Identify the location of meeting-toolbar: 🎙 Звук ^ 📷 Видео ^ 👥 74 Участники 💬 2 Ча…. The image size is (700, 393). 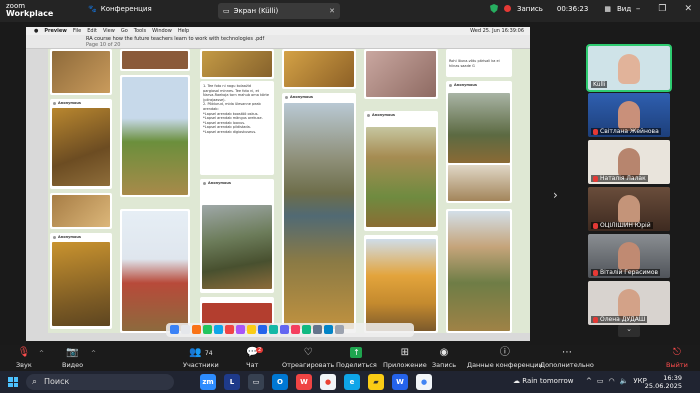
(350, 358).